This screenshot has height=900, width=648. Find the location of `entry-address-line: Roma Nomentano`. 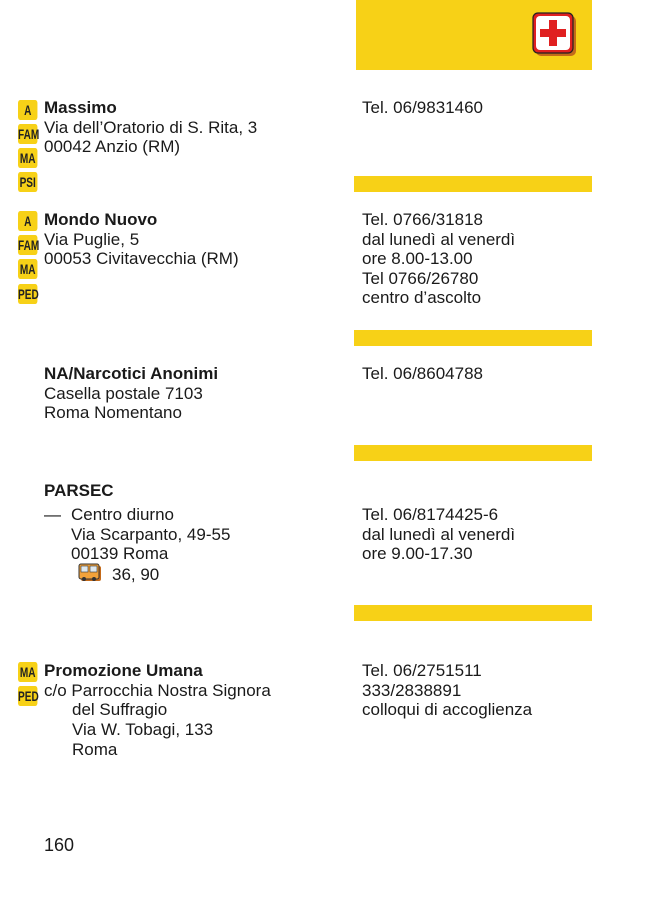

entry-address-line: Roma Nomentano is located at coordinates (113, 413).